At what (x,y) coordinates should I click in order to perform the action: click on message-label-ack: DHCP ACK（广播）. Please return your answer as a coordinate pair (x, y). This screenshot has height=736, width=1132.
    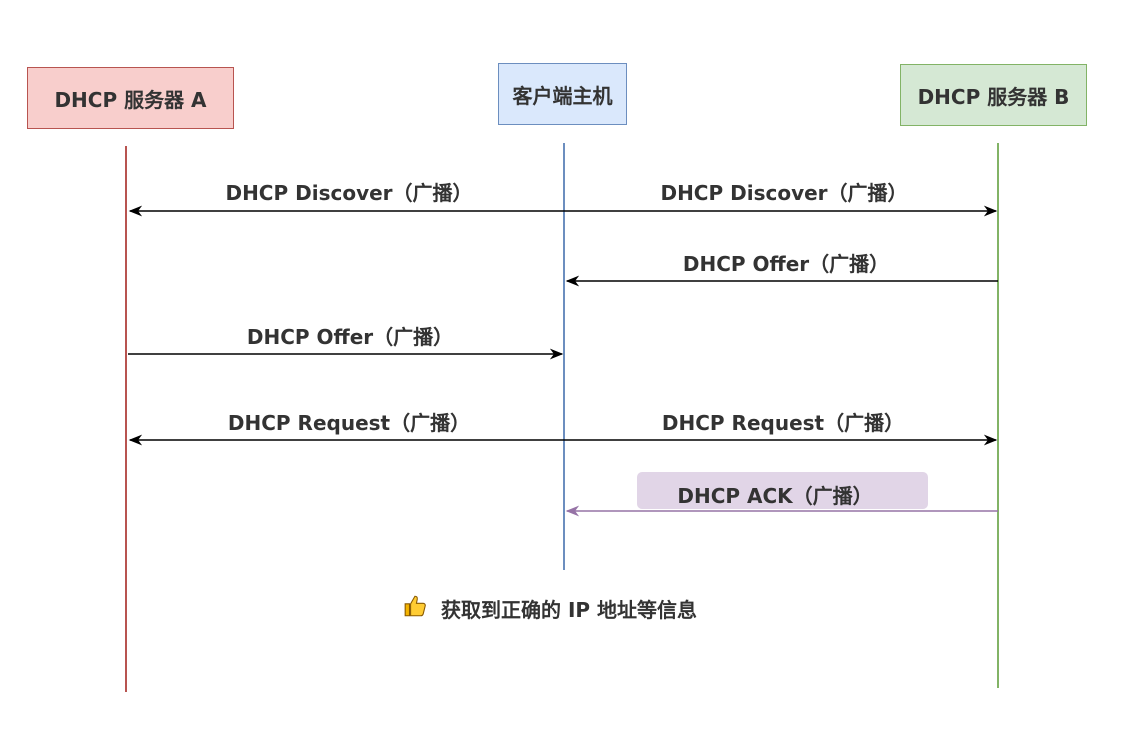
    Looking at the image, I should click on (775, 496).